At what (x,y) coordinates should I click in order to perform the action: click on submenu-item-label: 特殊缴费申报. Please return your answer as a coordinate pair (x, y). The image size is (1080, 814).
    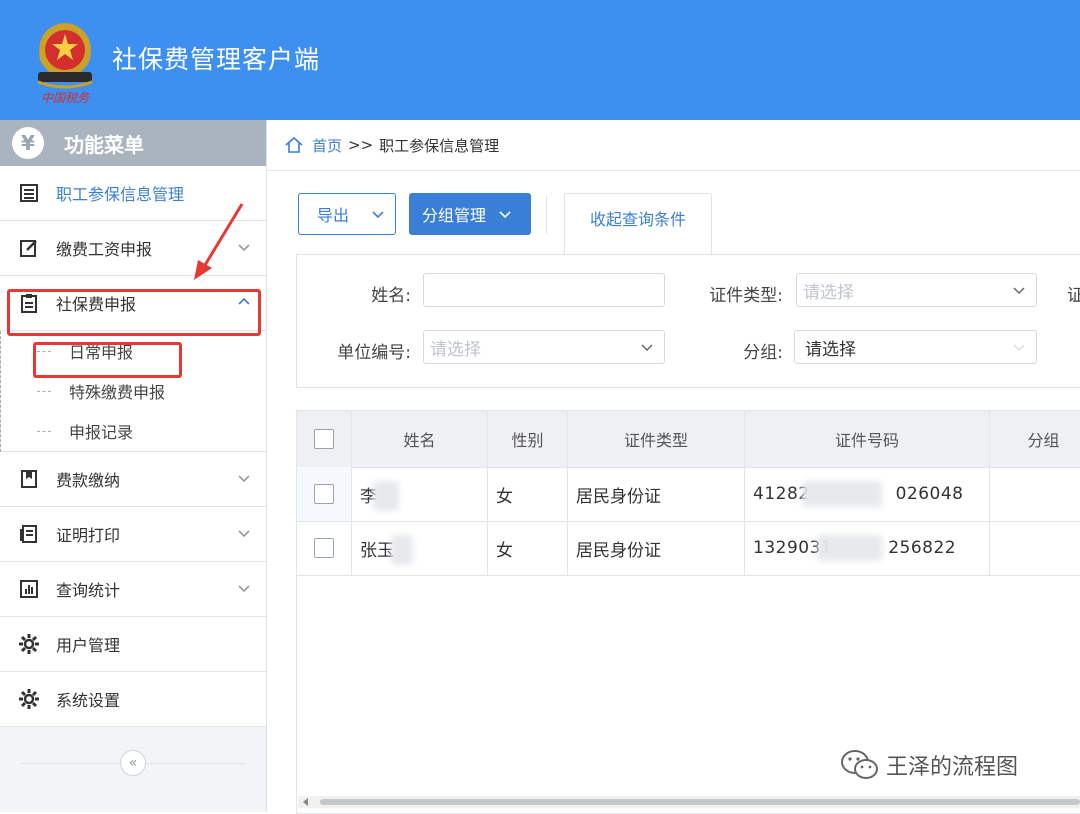
    Looking at the image, I should click on (117, 392).